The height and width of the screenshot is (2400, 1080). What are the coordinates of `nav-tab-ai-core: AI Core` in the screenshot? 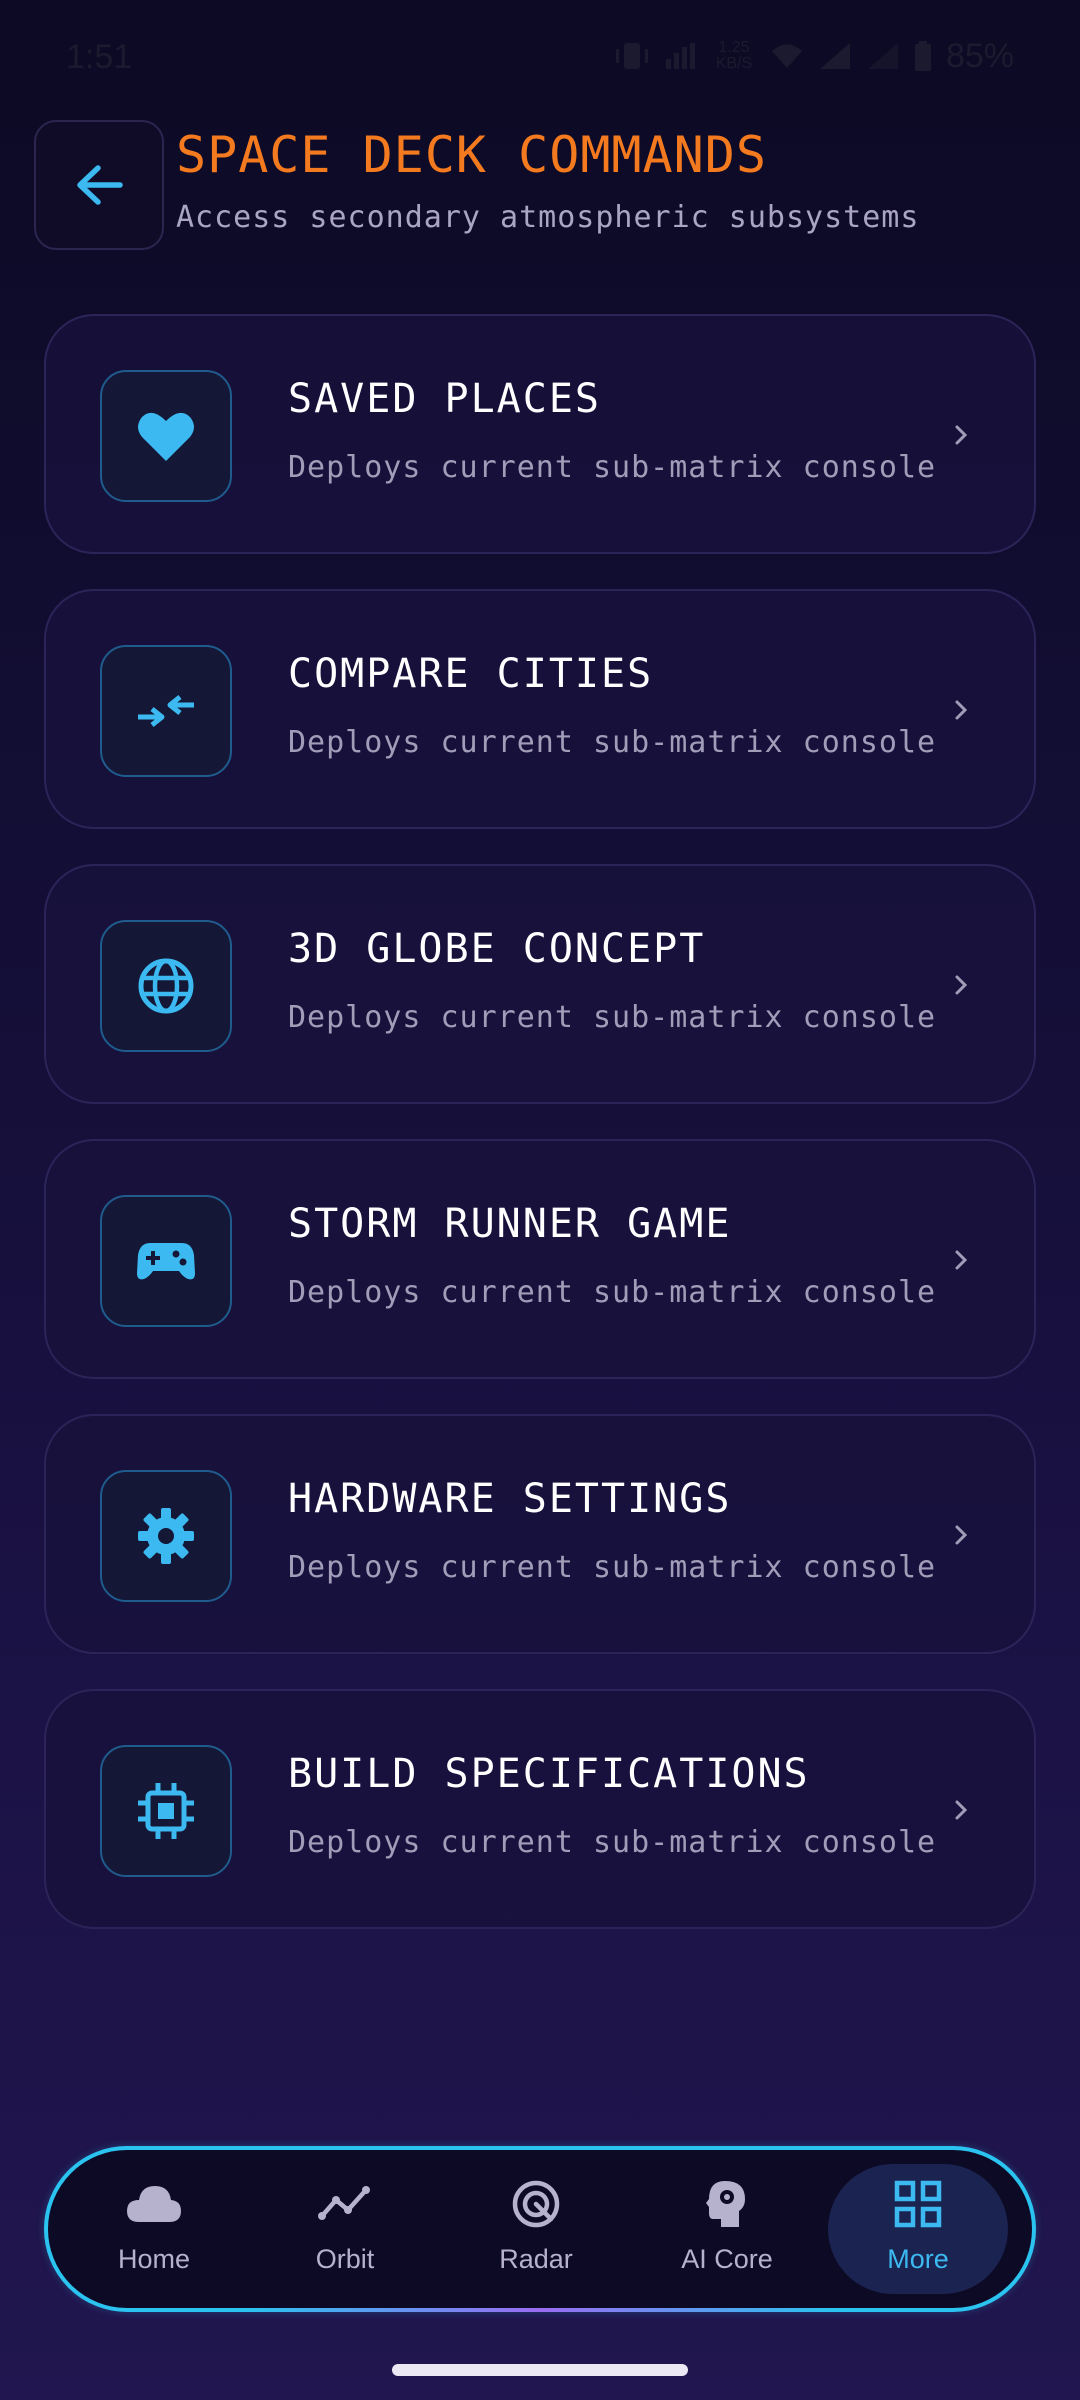 It's located at (727, 2229).